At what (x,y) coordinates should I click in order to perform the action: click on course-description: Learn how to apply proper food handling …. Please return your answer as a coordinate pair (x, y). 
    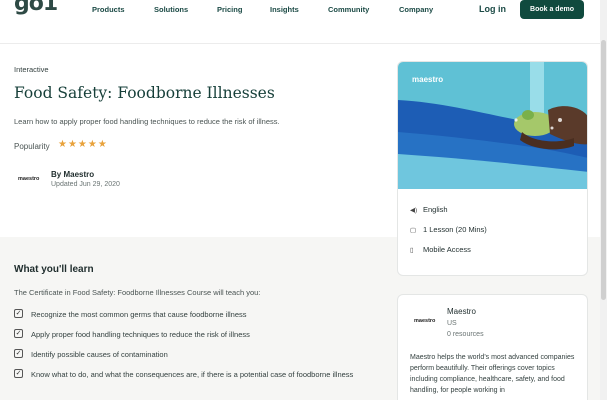
    Looking at the image, I should click on (147, 121).